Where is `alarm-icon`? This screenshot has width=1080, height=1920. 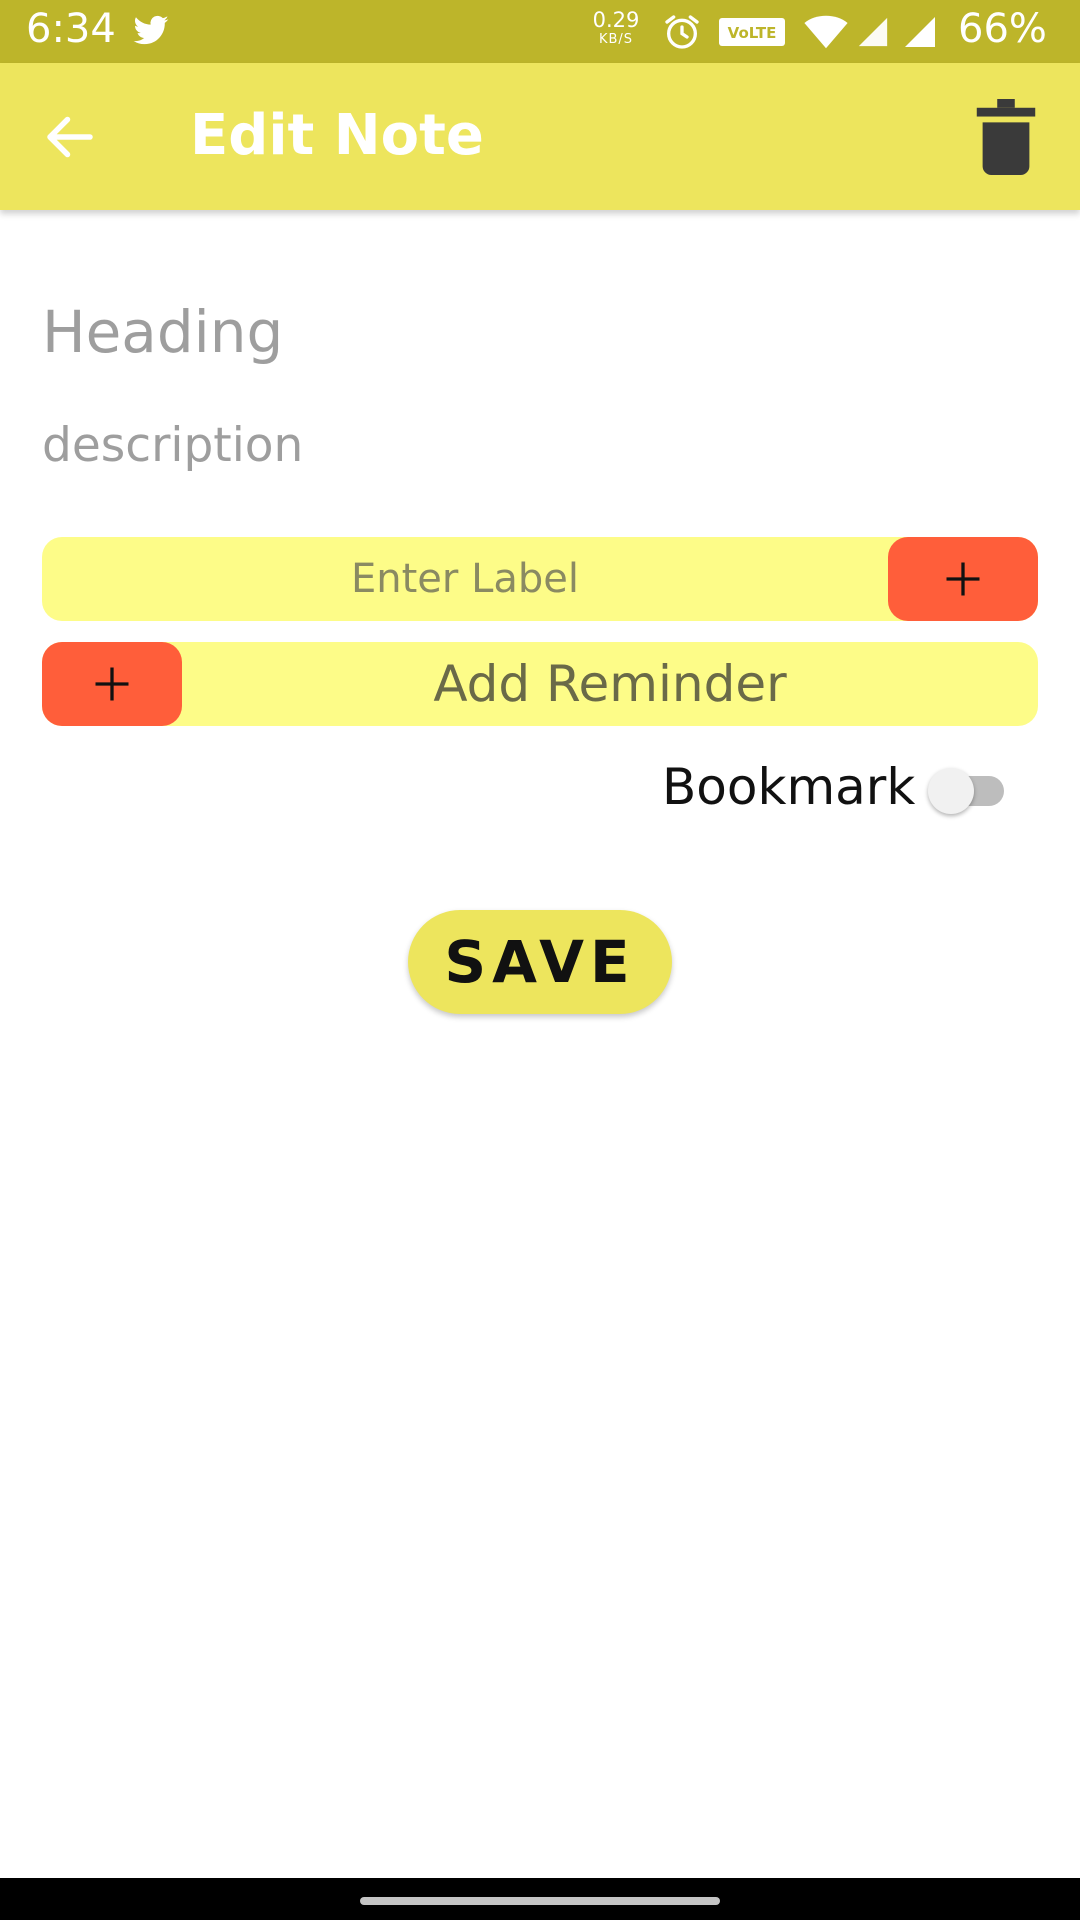
alarm-icon is located at coordinates (682, 32).